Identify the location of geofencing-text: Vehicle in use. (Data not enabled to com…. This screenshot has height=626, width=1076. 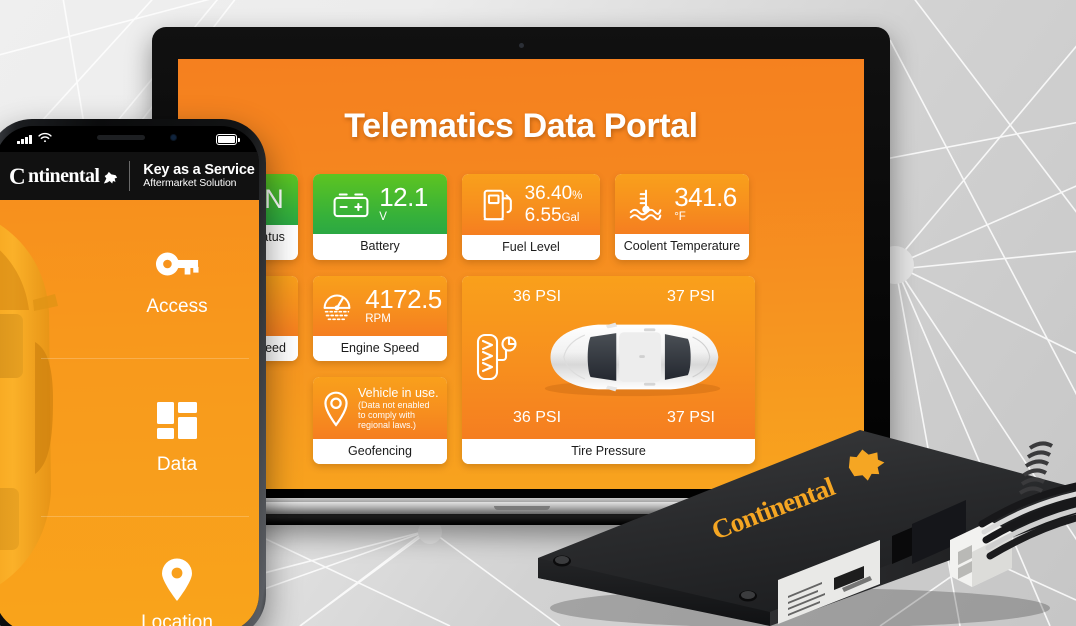
(398, 408).